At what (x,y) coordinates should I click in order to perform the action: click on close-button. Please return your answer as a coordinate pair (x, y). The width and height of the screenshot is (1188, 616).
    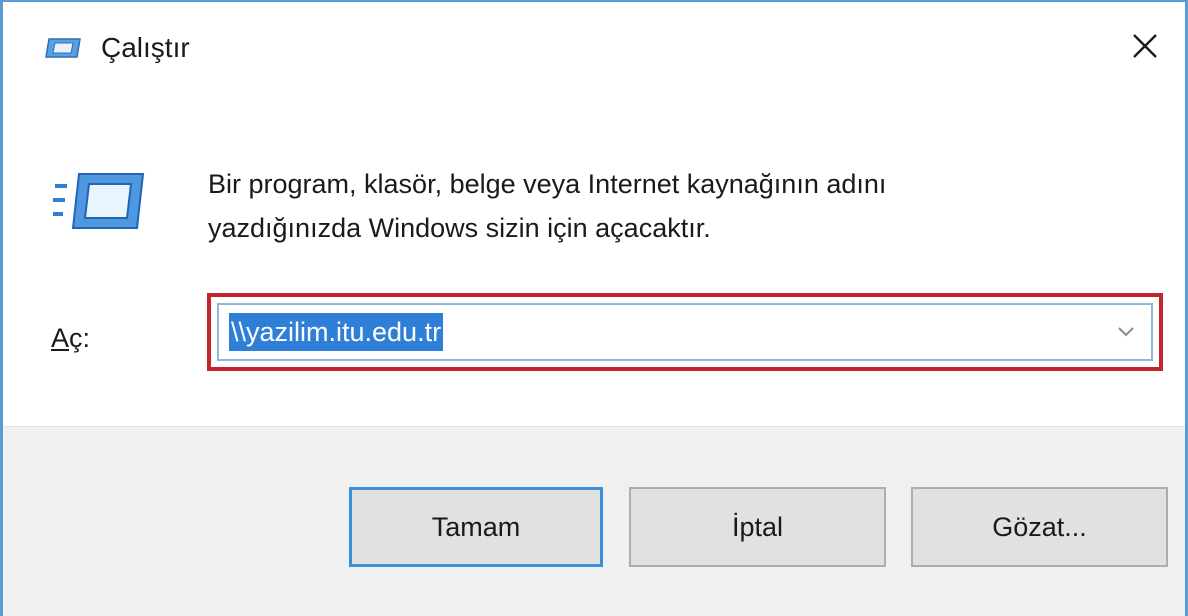
    Looking at the image, I should click on (1145, 46).